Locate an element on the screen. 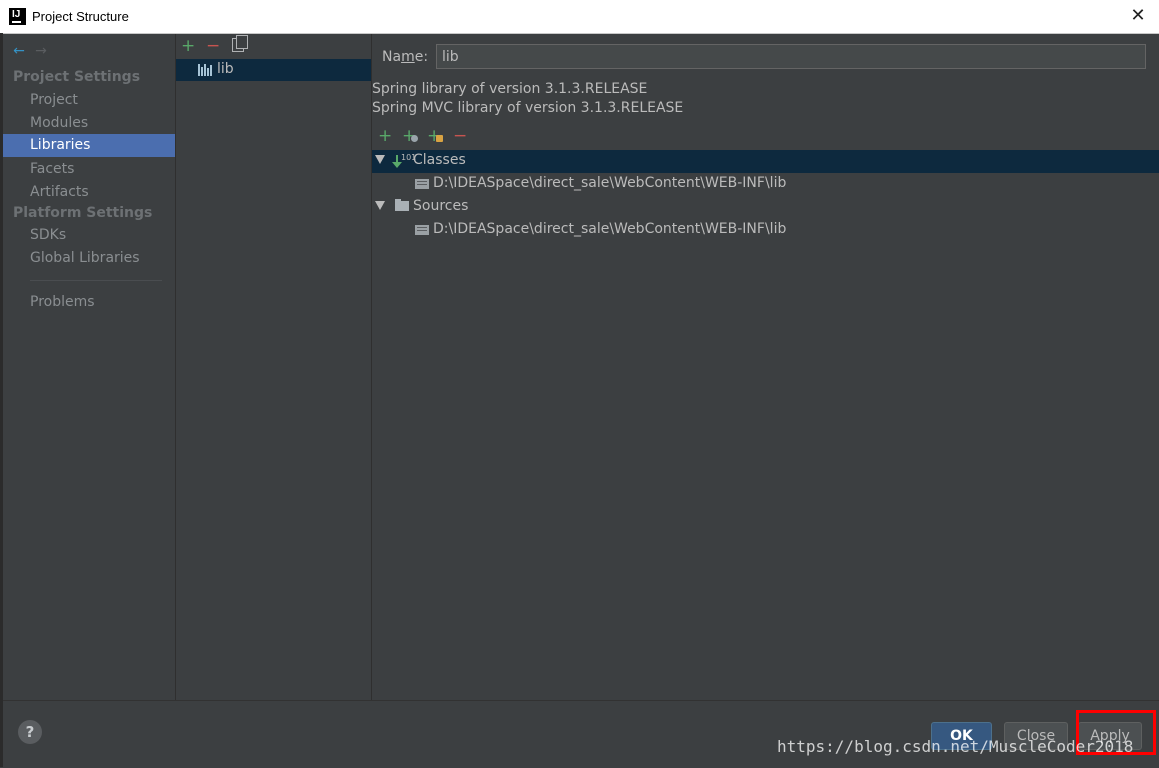 The height and width of the screenshot is (768, 1159). copy-library-icon is located at coordinates (240, 43).